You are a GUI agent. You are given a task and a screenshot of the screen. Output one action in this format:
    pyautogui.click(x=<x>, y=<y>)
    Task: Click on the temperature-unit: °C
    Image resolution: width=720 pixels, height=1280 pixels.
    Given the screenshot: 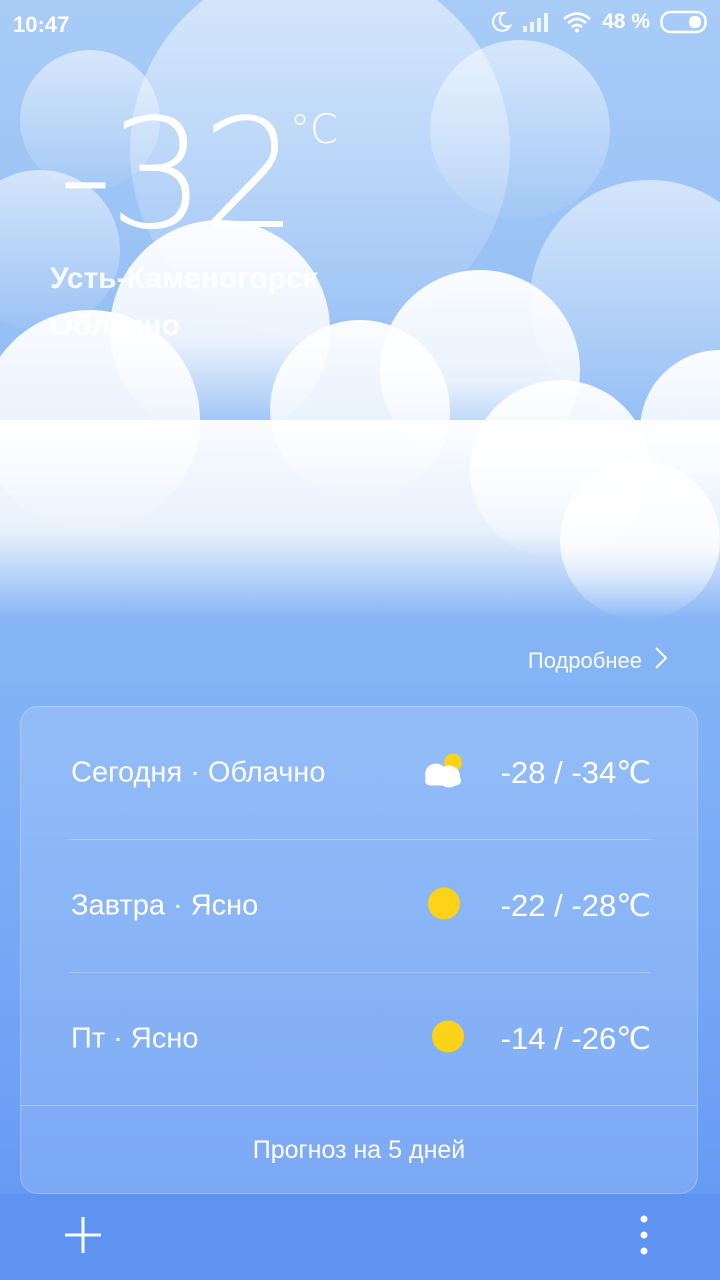 What is the action you would take?
    pyautogui.click(x=314, y=130)
    